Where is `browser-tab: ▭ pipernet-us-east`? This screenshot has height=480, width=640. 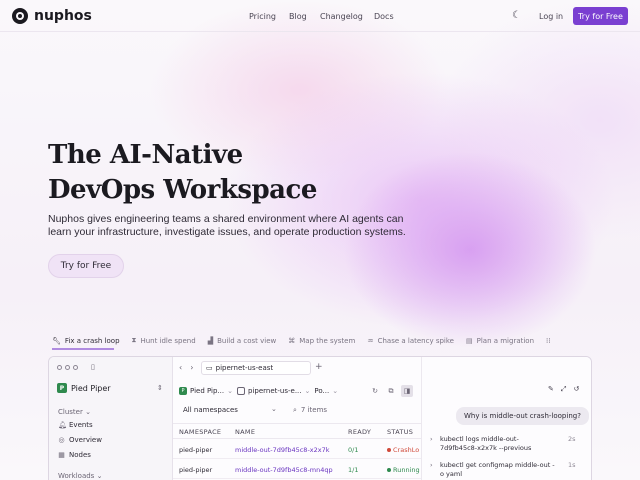 browser-tab: ▭ pipernet-us-east is located at coordinates (256, 368).